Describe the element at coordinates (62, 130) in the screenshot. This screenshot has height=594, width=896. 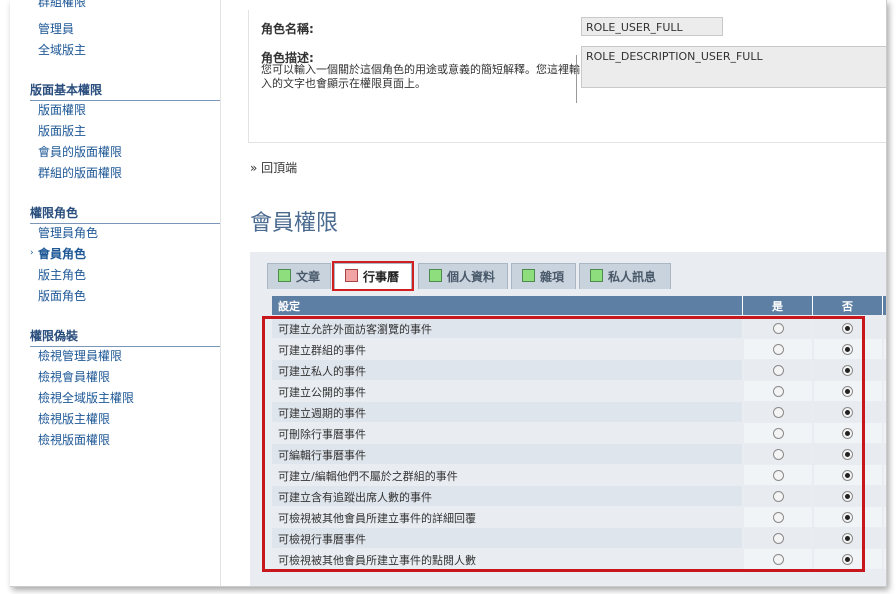
I see `sidebar-item-forum-moderators: 版面版主` at that location.